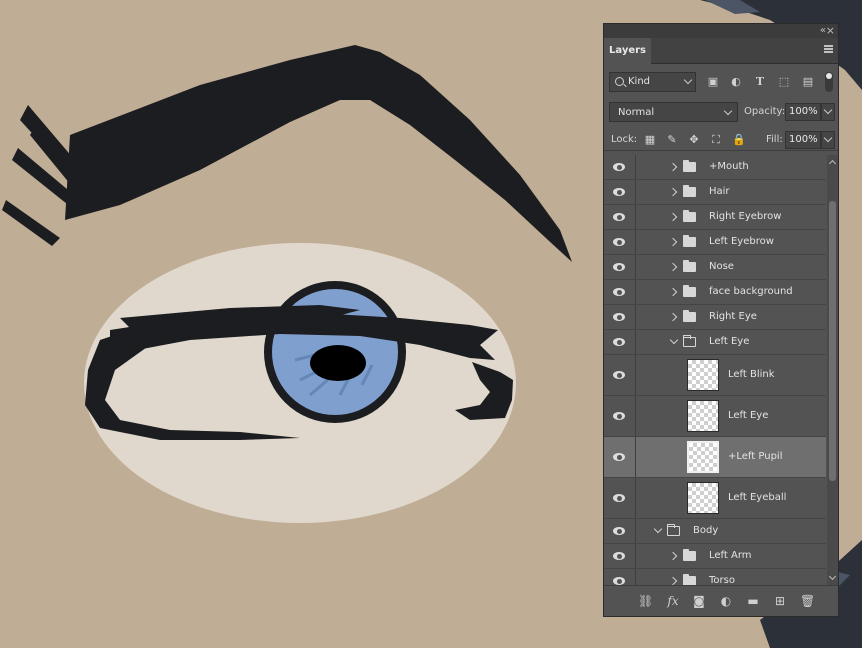 This screenshot has width=862, height=648. What do you see at coordinates (721, 31) in the screenshot?
I see `panel-titlebar: « ×` at bounding box center [721, 31].